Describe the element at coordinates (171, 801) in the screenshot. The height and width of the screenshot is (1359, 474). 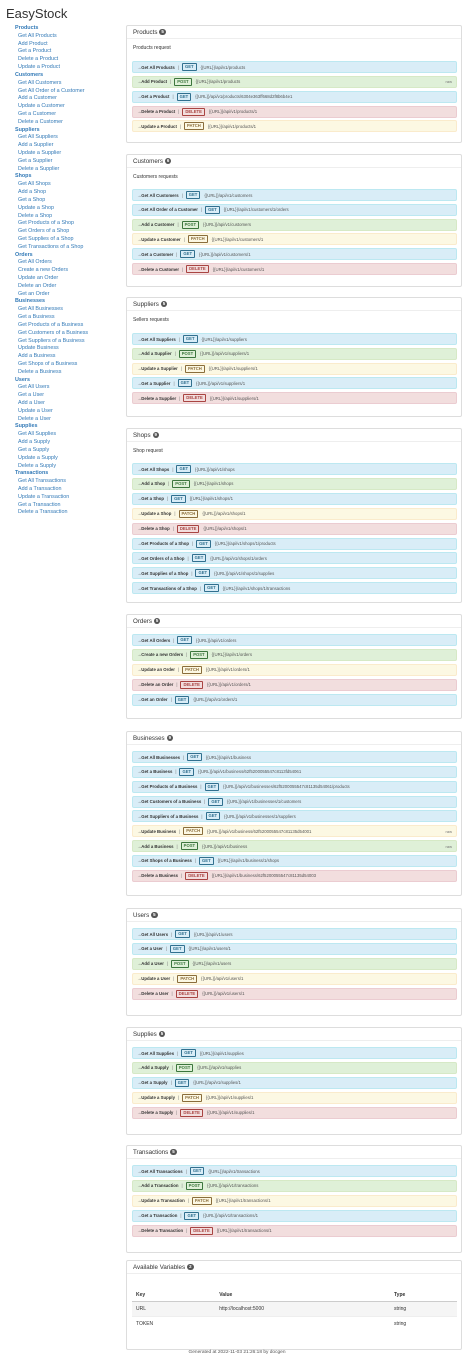
I see `request-name: Get Customers of a Business` at that location.